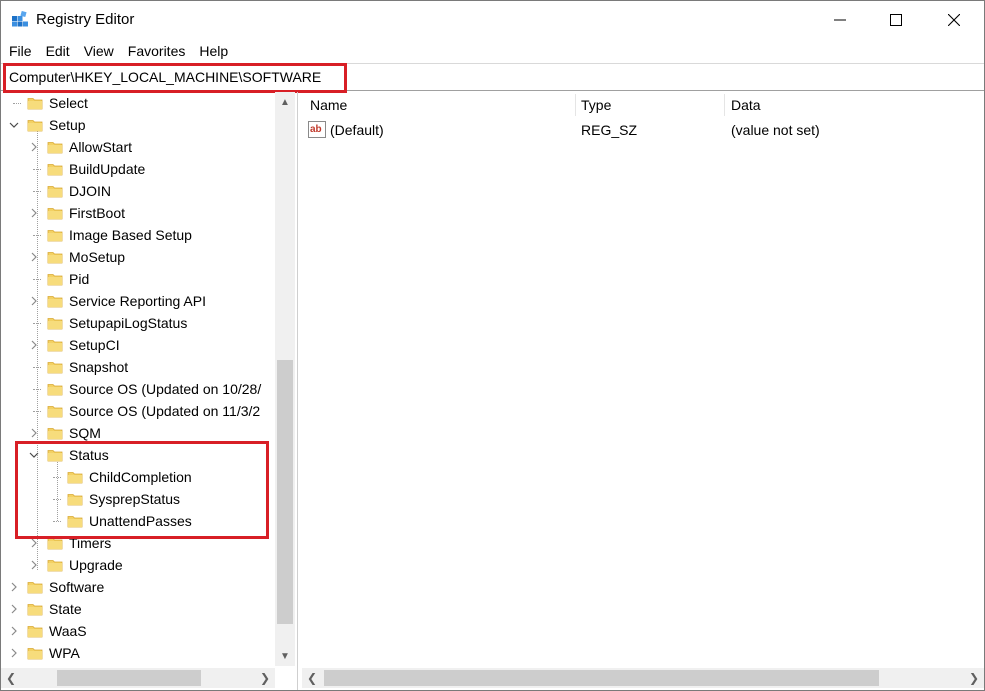  Describe the element at coordinates (896, 20) in the screenshot. I see `maximize-button` at that location.